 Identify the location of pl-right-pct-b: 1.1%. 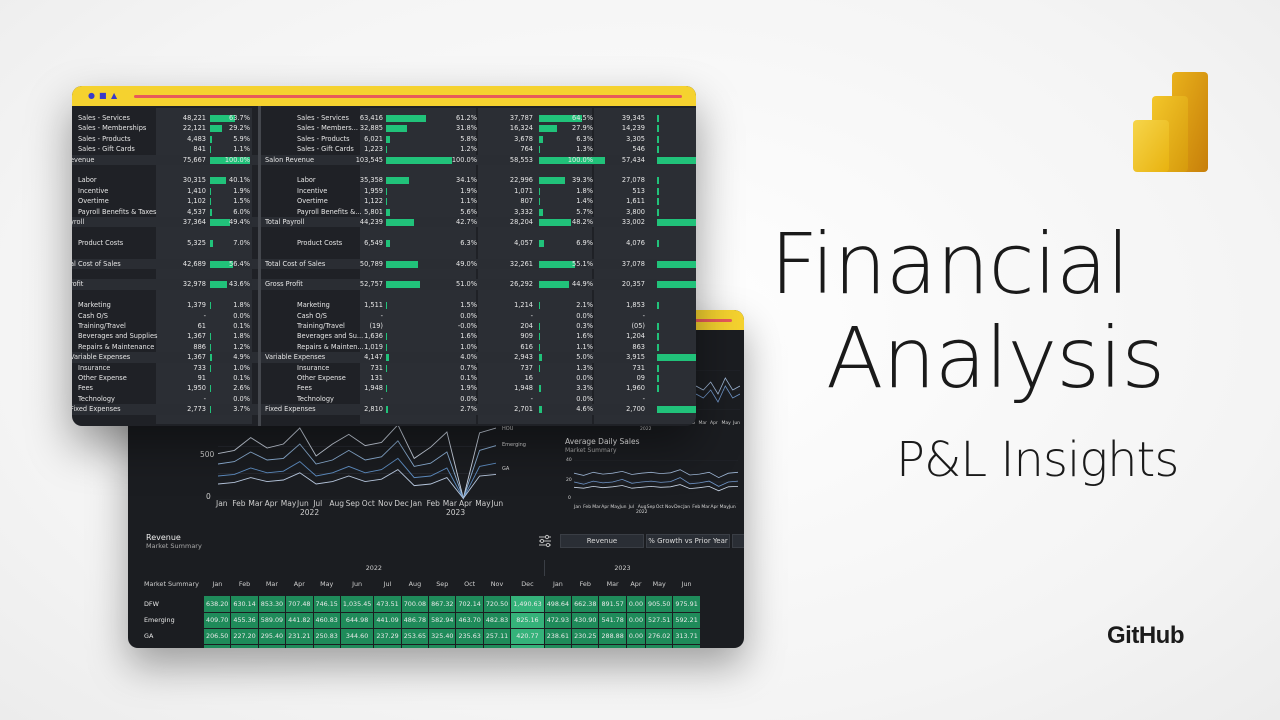
(584, 346).